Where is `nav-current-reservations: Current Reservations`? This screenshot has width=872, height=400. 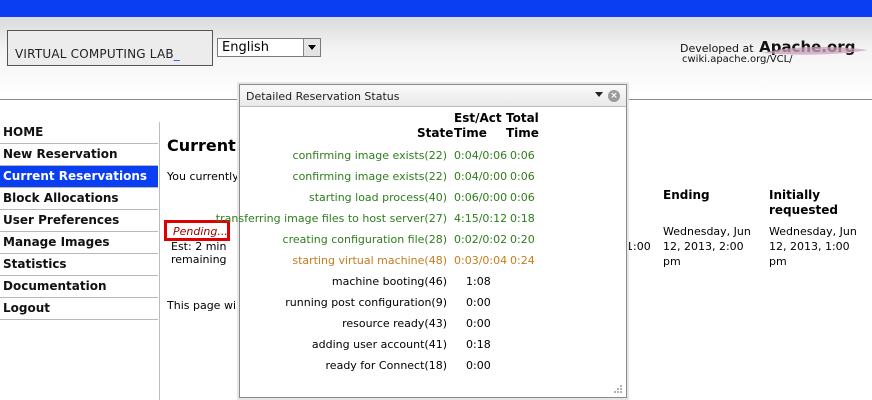
nav-current-reservations: Current Reservations is located at coordinates (79, 177).